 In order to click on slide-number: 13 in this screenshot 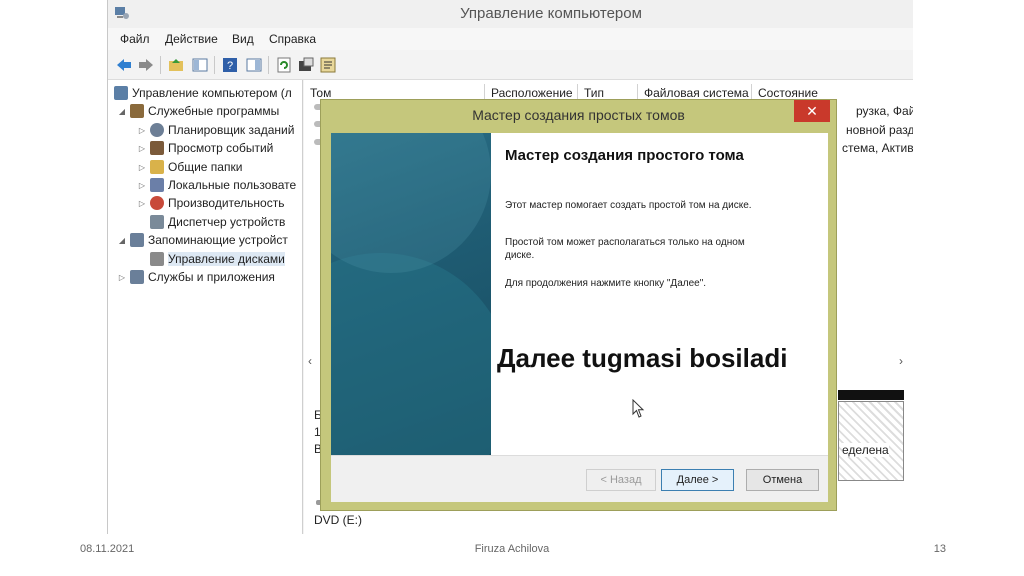, I will do `click(939, 549)`.